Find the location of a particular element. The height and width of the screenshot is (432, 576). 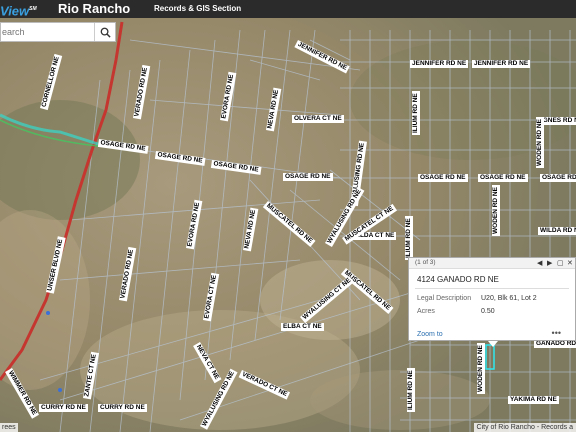

field-label: Acres is located at coordinates (426, 311).